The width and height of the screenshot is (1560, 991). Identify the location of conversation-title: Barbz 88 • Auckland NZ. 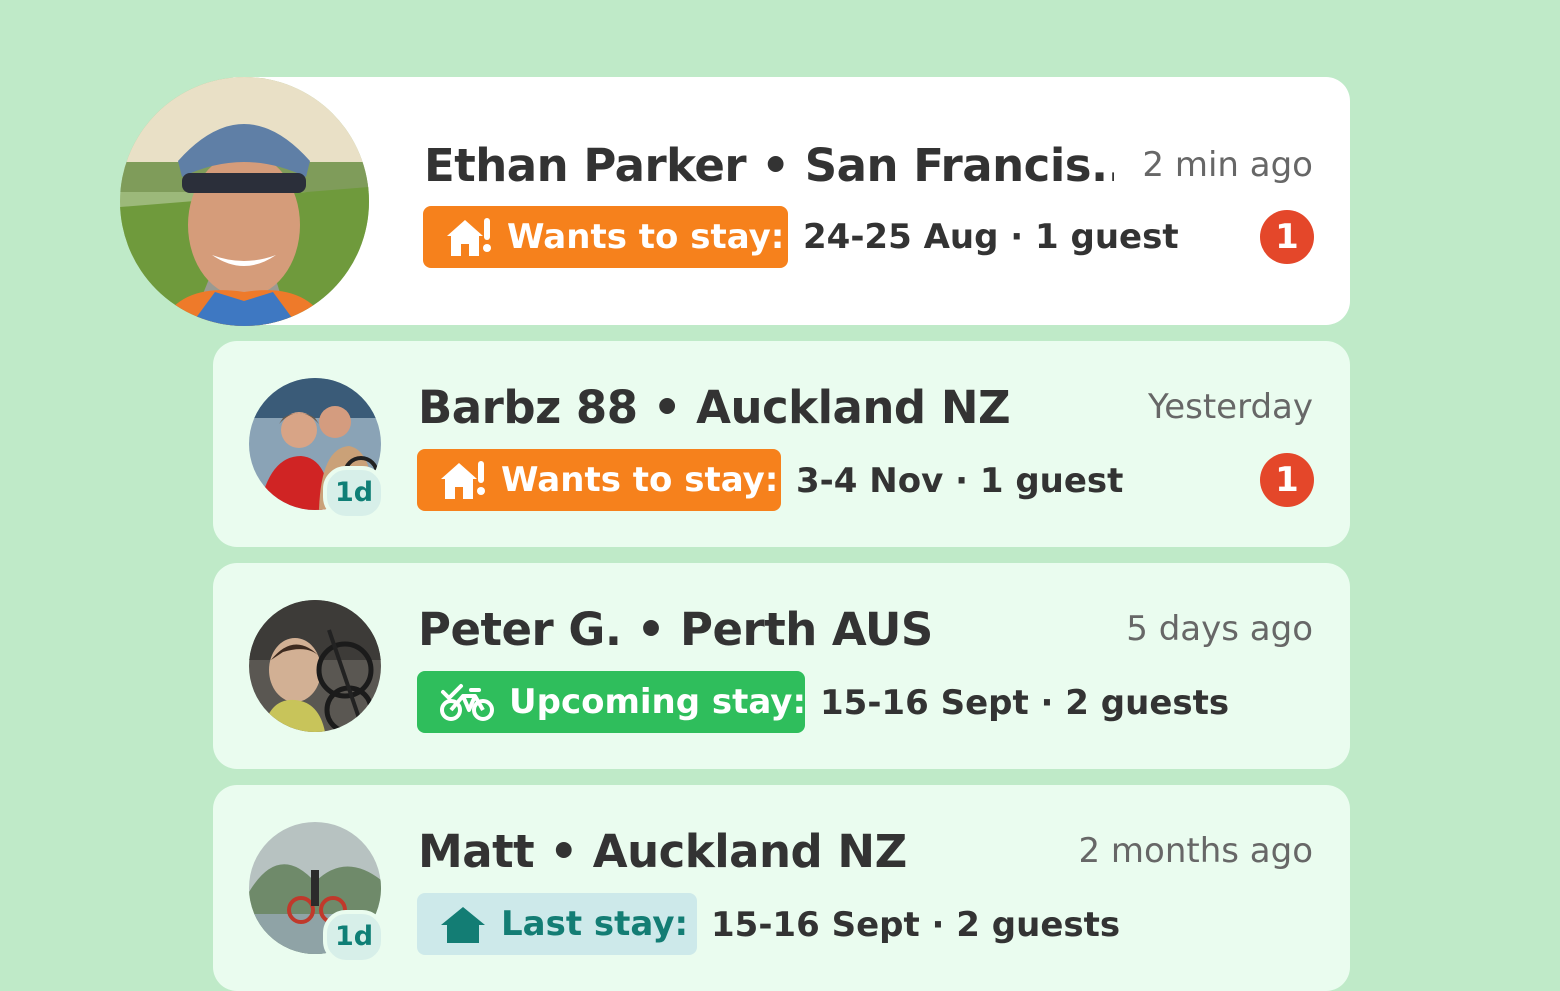
(714, 407).